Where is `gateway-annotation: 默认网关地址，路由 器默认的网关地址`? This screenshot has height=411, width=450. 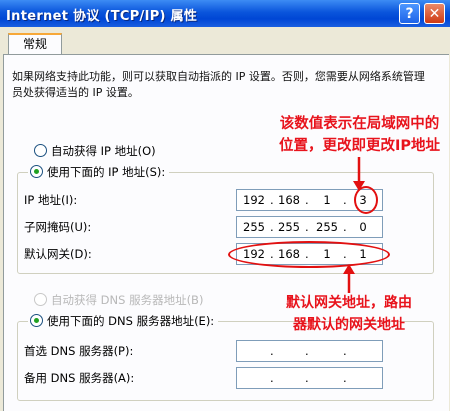
gateway-annotation: 默认网关地址，路由 器默认的网关地址 is located at coordinates (349, 314).